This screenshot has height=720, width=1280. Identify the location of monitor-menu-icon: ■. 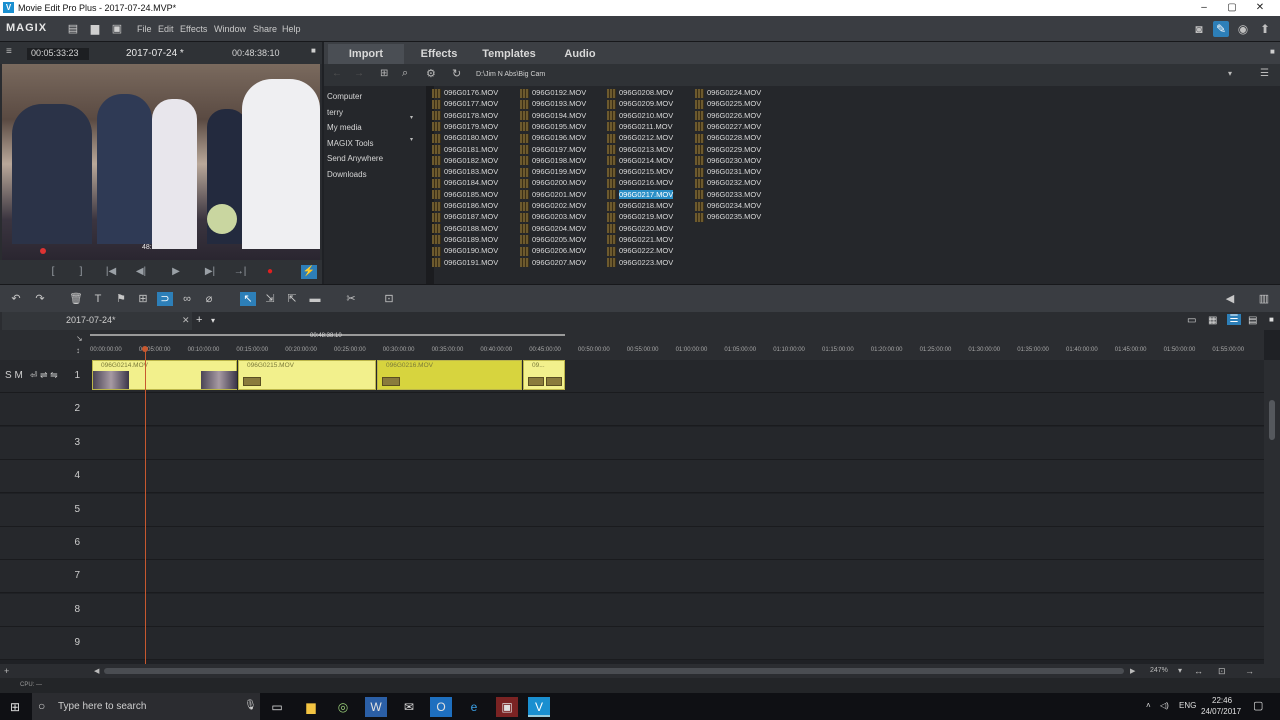
(313, 50).